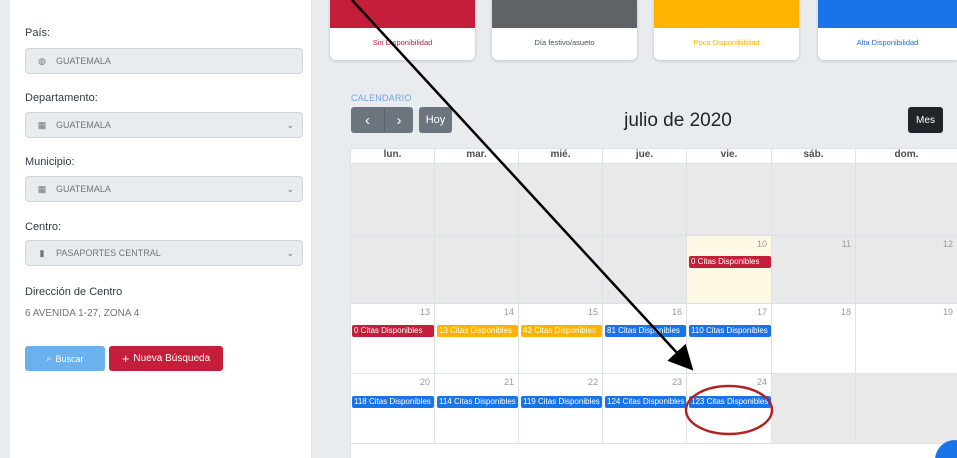 The image size is (957, 458). What do you see at coordinates (65, 358) in the screenshot?
I see `buscar-button: ⌕ Buscar` at bounding box center [65, 358].